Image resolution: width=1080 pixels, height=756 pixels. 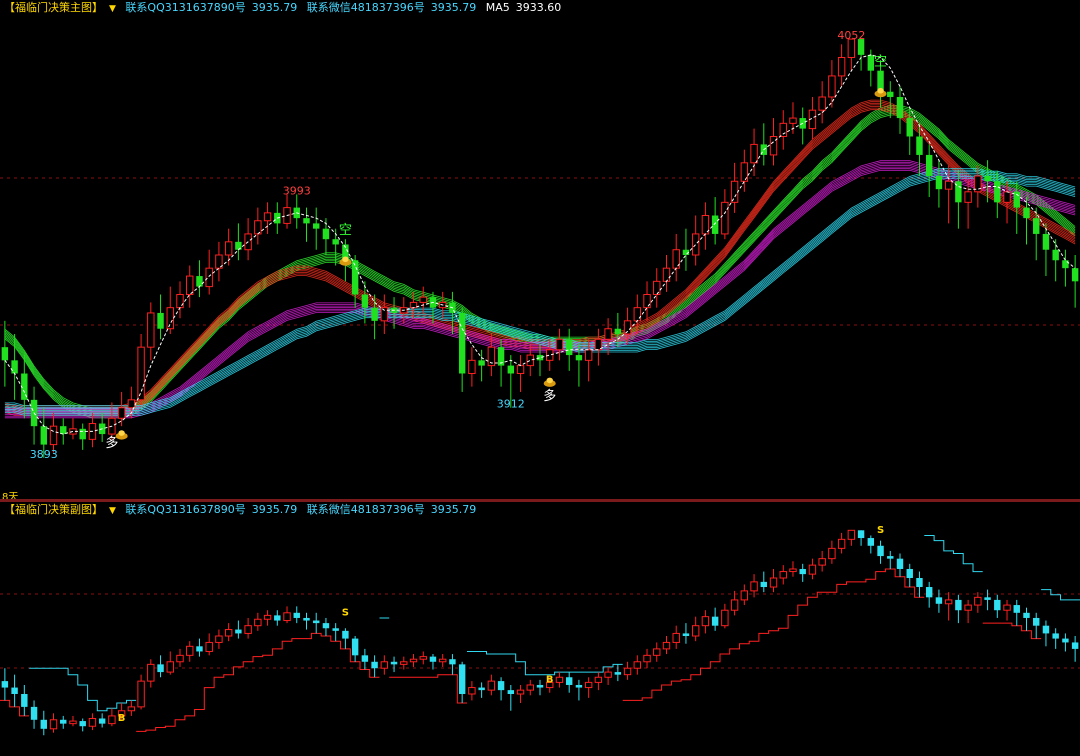 I want to click on chart-annotation: 空, so click(x=345, y=230).